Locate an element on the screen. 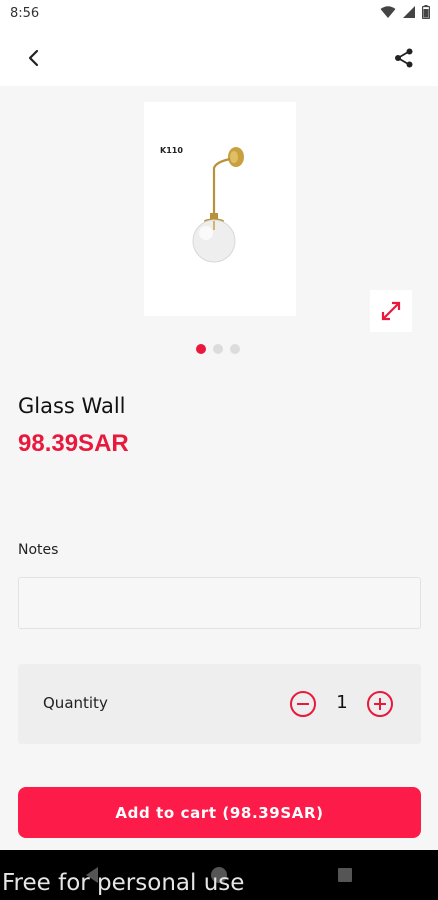  wall-lamp-image is located at coordinates (218, 205).